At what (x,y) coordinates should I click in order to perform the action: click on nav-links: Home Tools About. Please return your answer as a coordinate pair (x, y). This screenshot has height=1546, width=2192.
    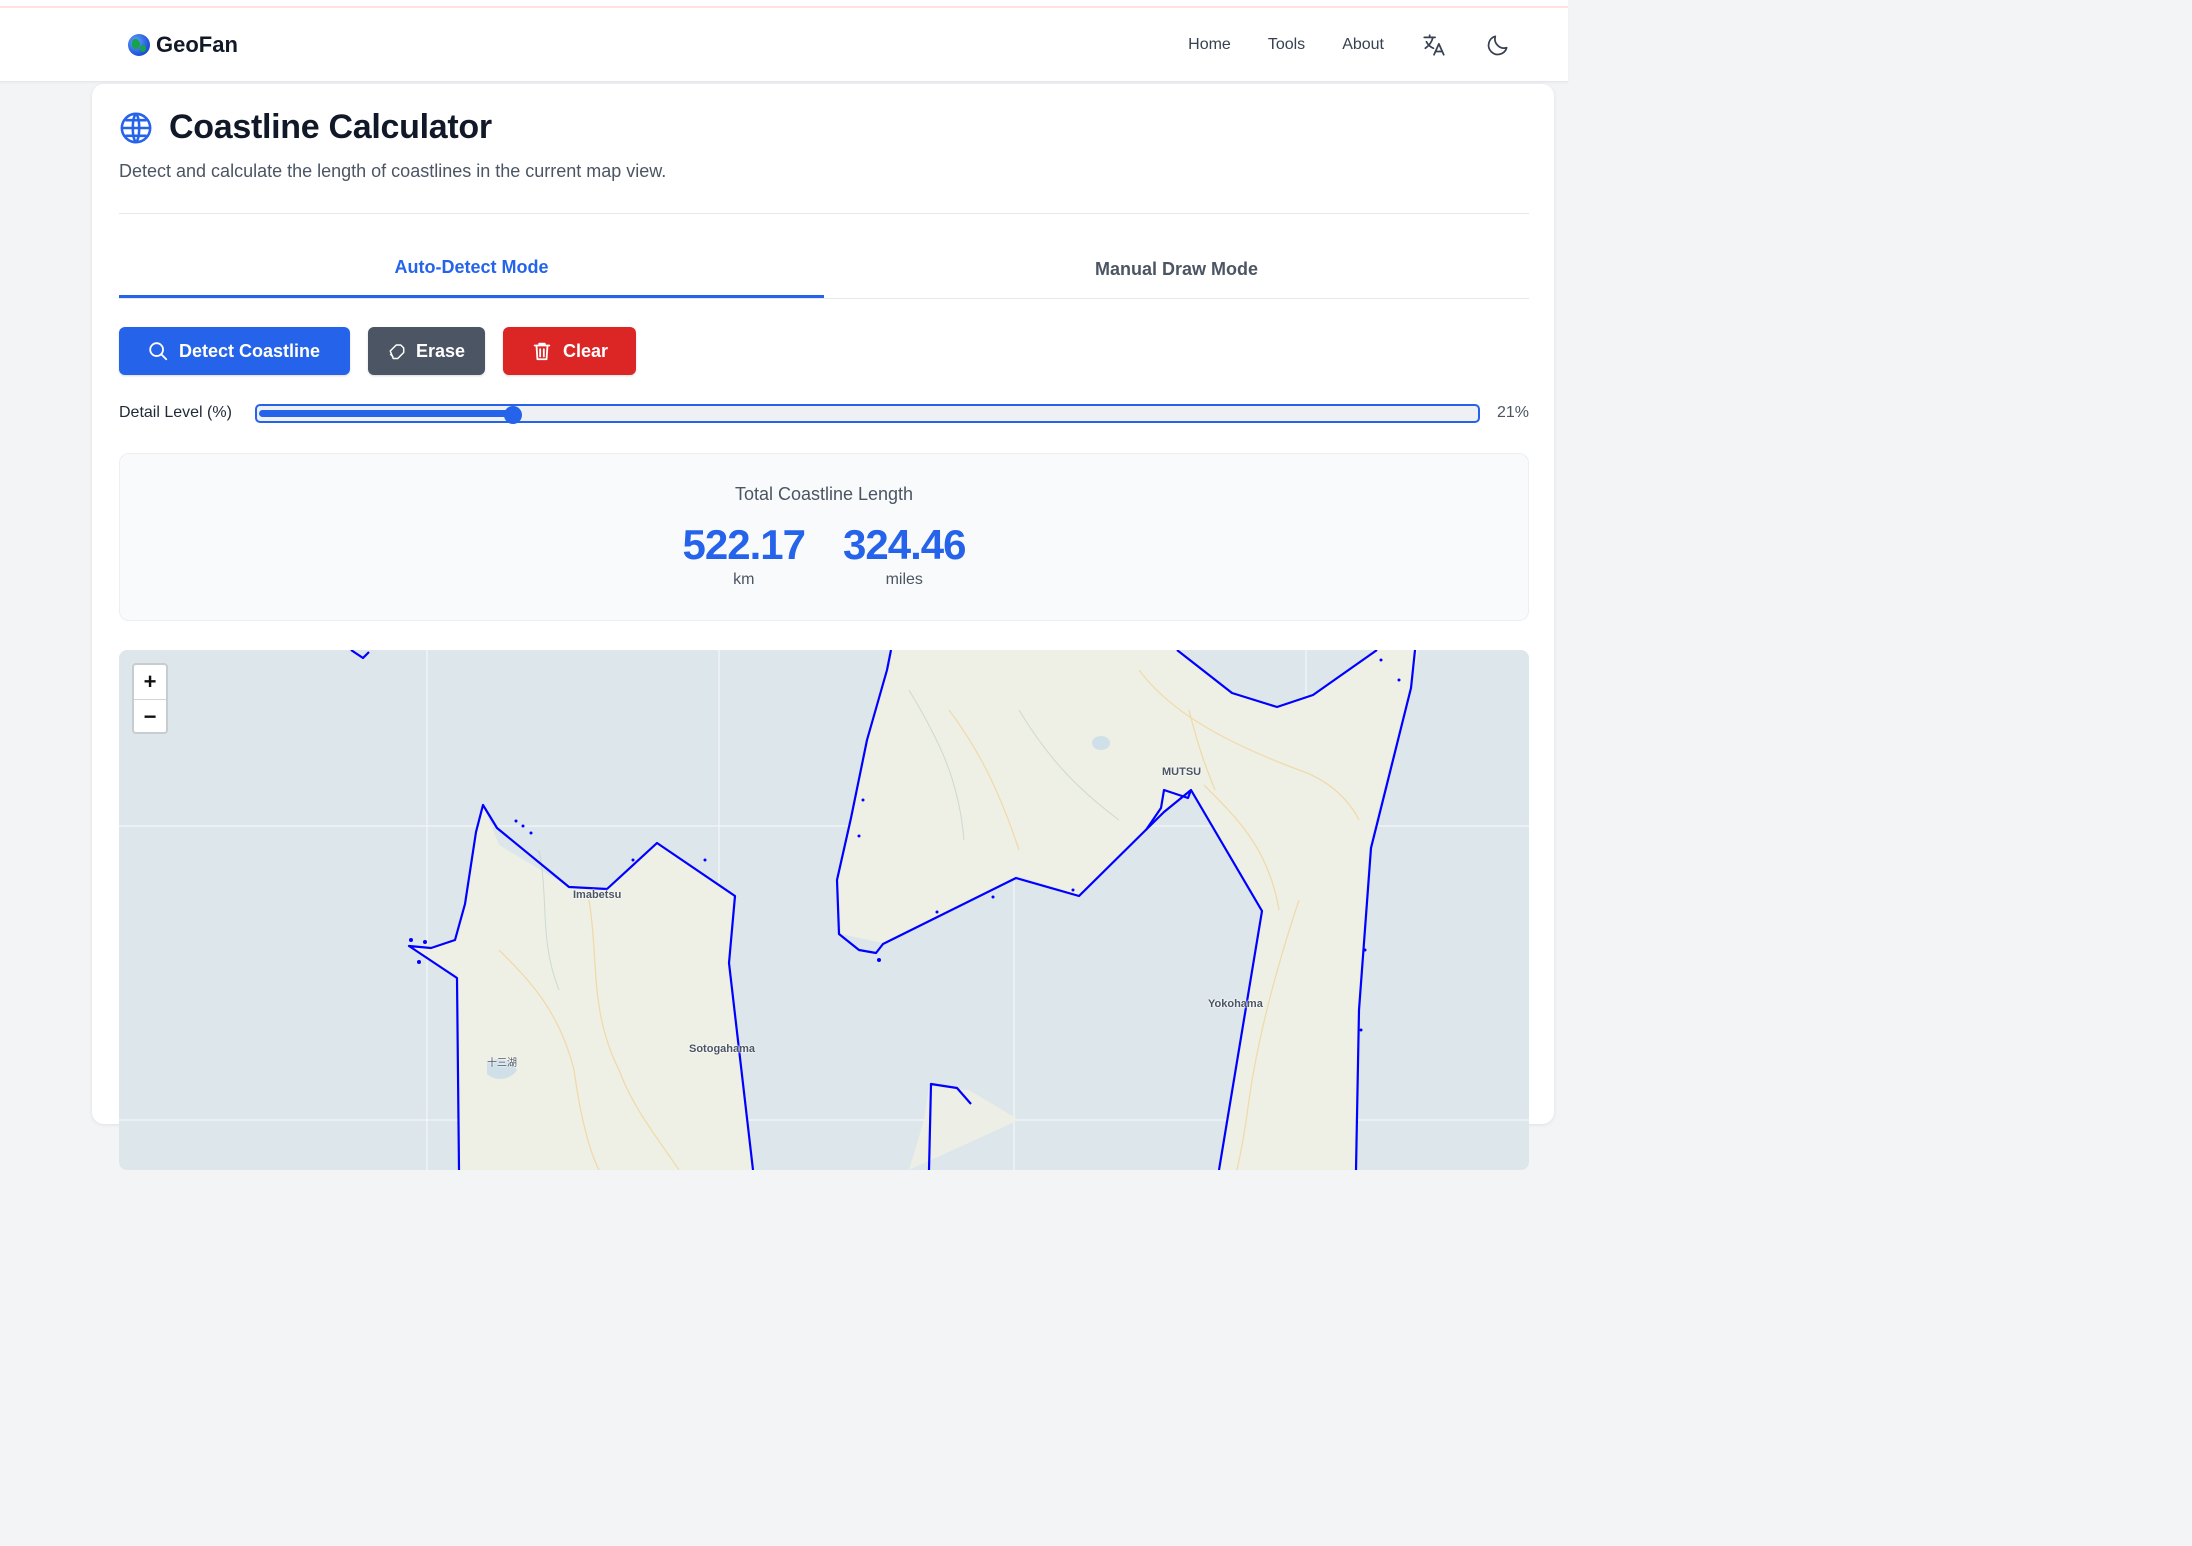
    Looking at the image, I should click on (1378, 45).